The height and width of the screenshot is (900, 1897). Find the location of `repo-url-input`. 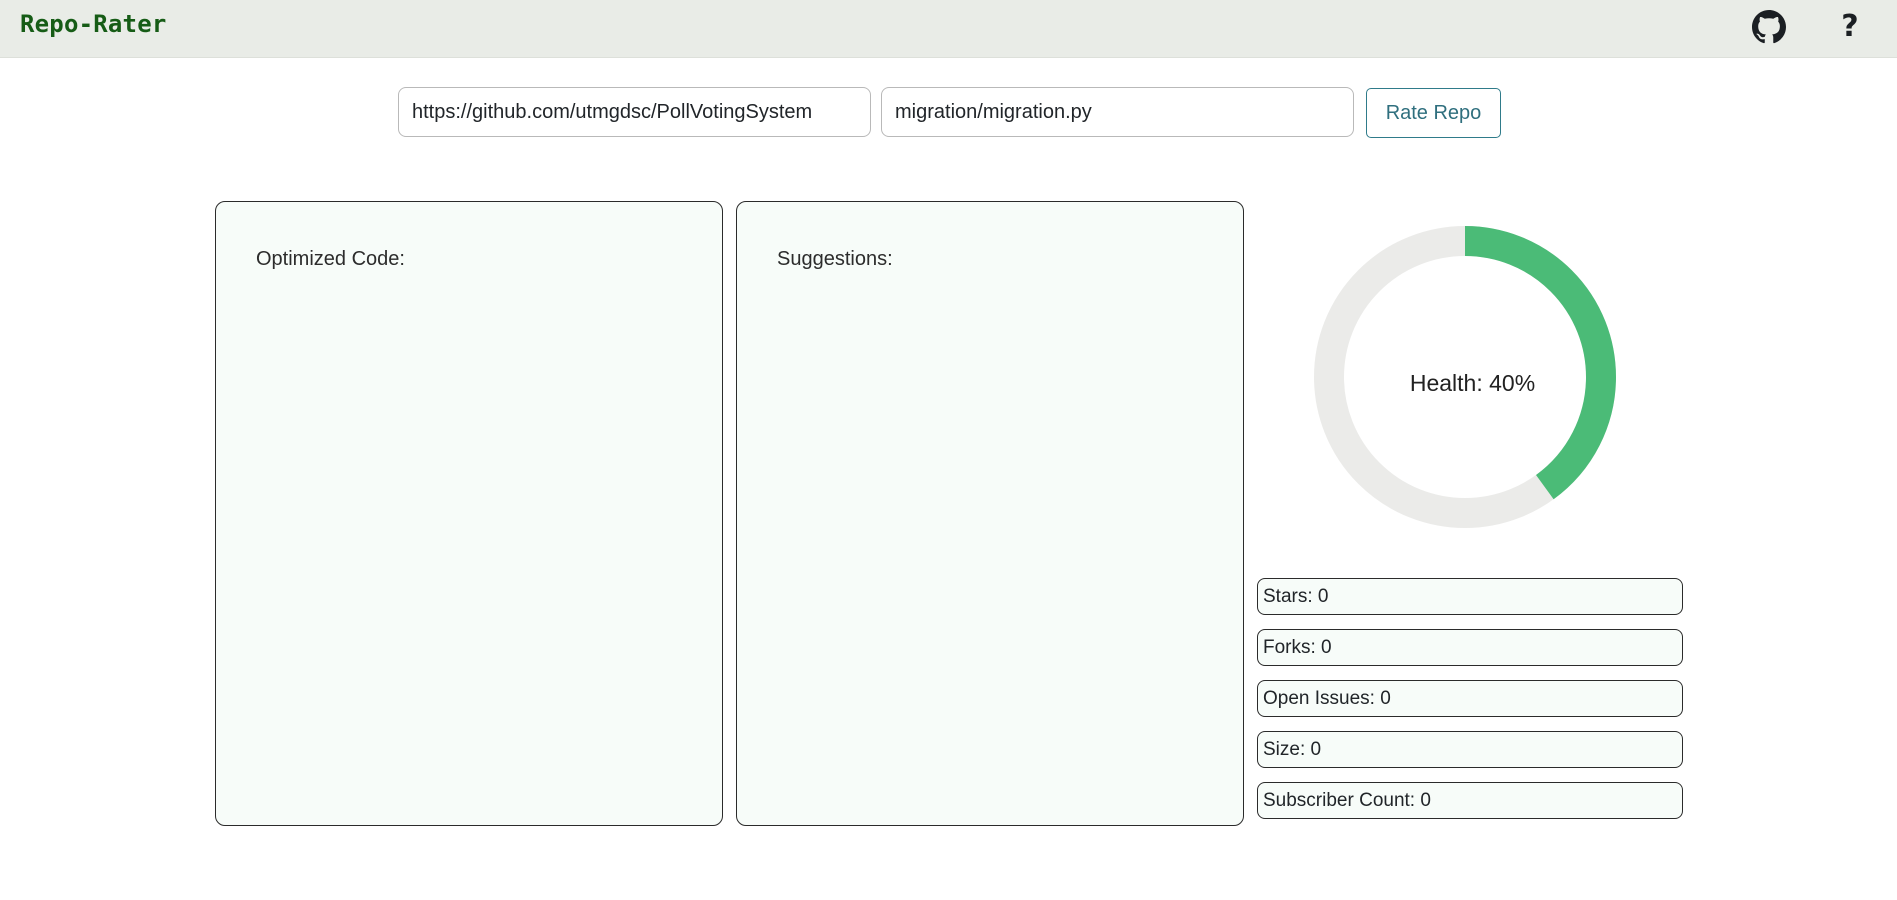

repo-url-input is located at coordinates (634, 112).